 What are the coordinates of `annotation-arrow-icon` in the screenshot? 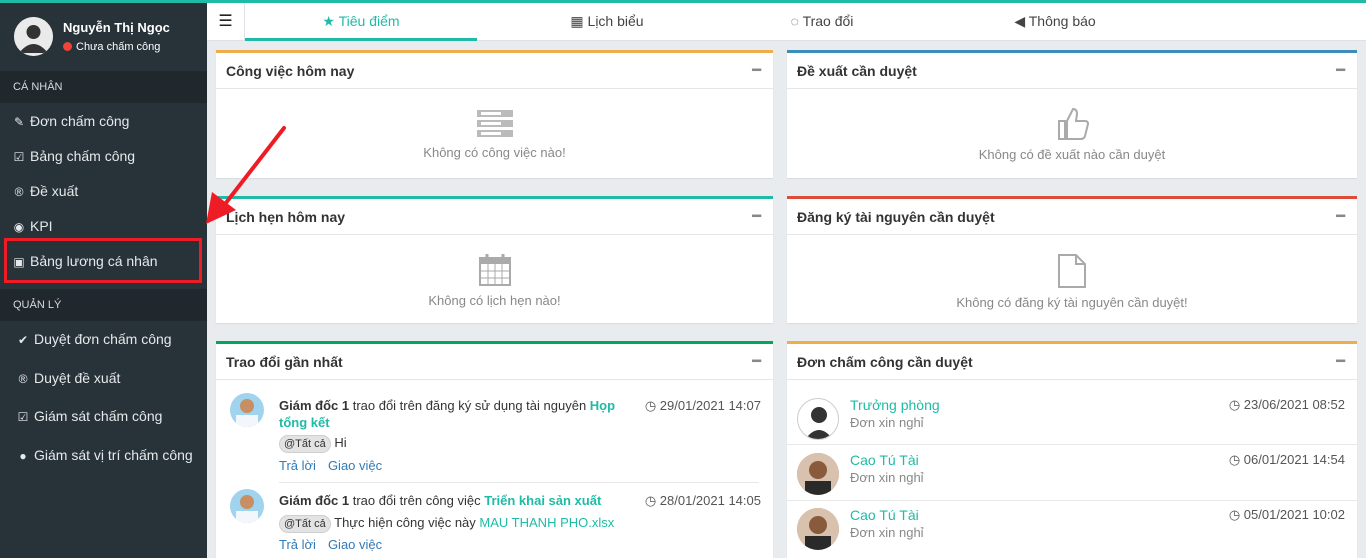 It's located at (246, 175).